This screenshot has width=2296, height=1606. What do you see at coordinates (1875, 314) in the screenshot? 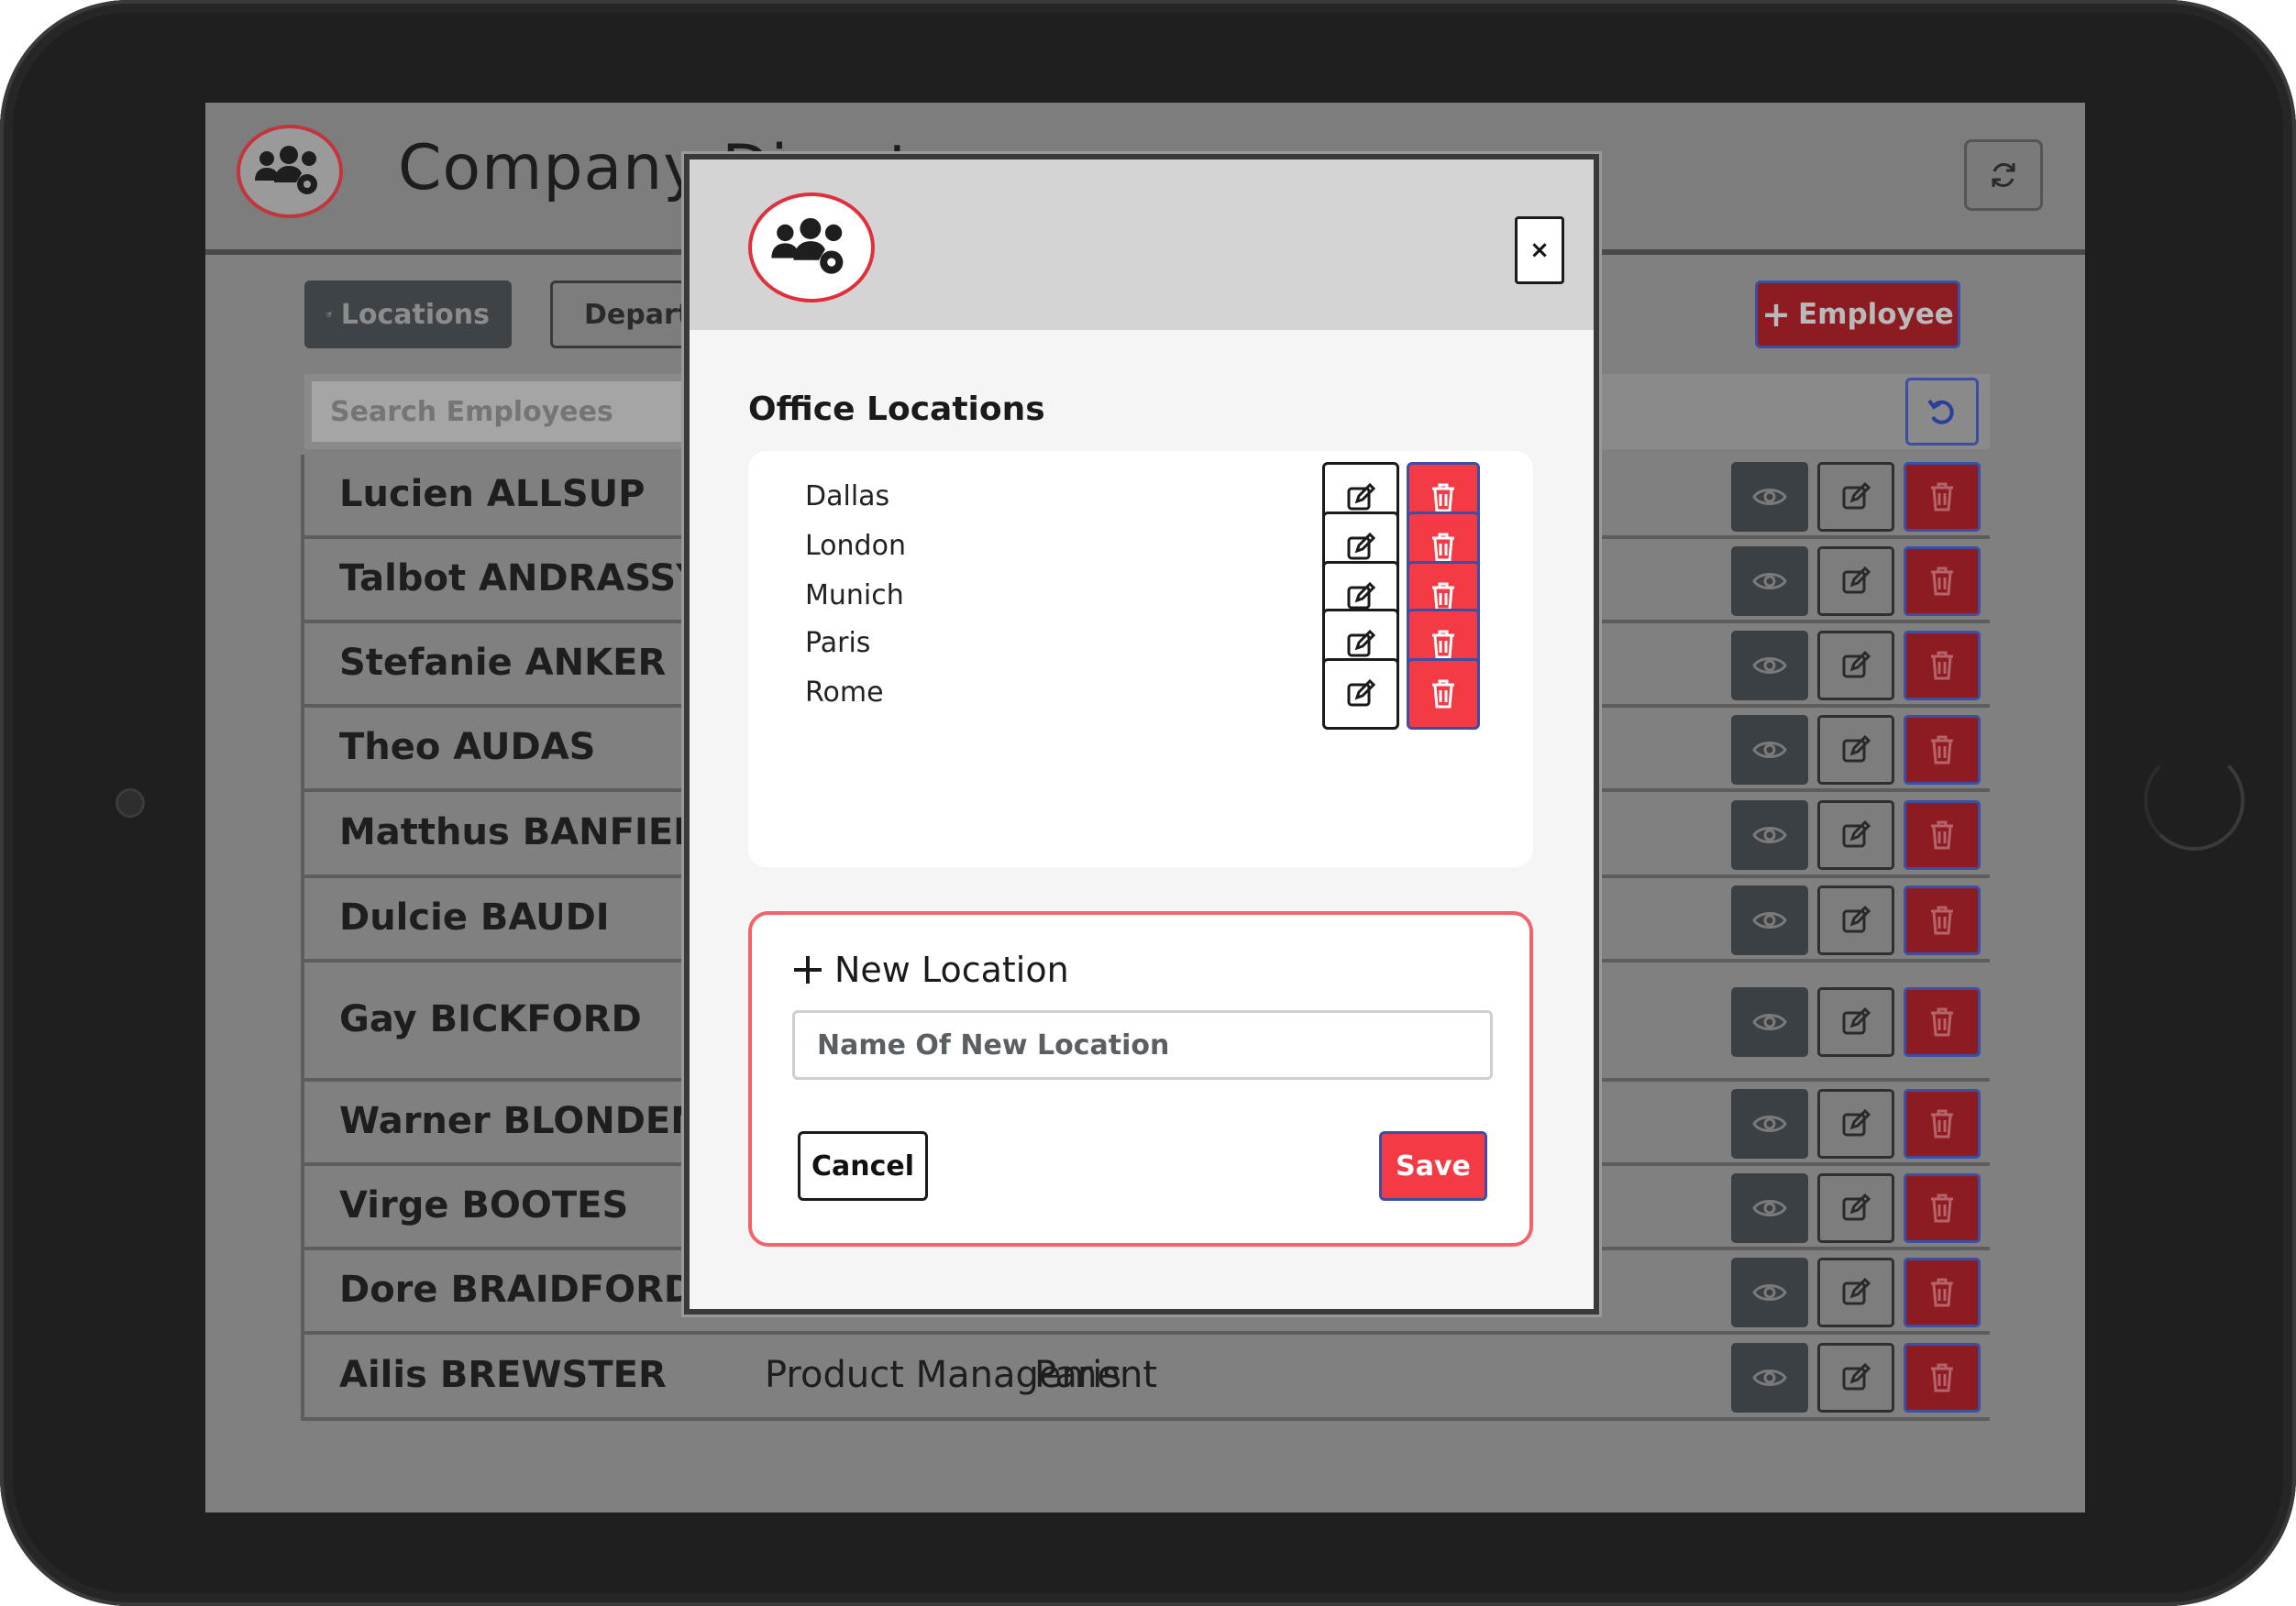
I see `add-employee-label: Employee` at bounding box center [1875, 314].